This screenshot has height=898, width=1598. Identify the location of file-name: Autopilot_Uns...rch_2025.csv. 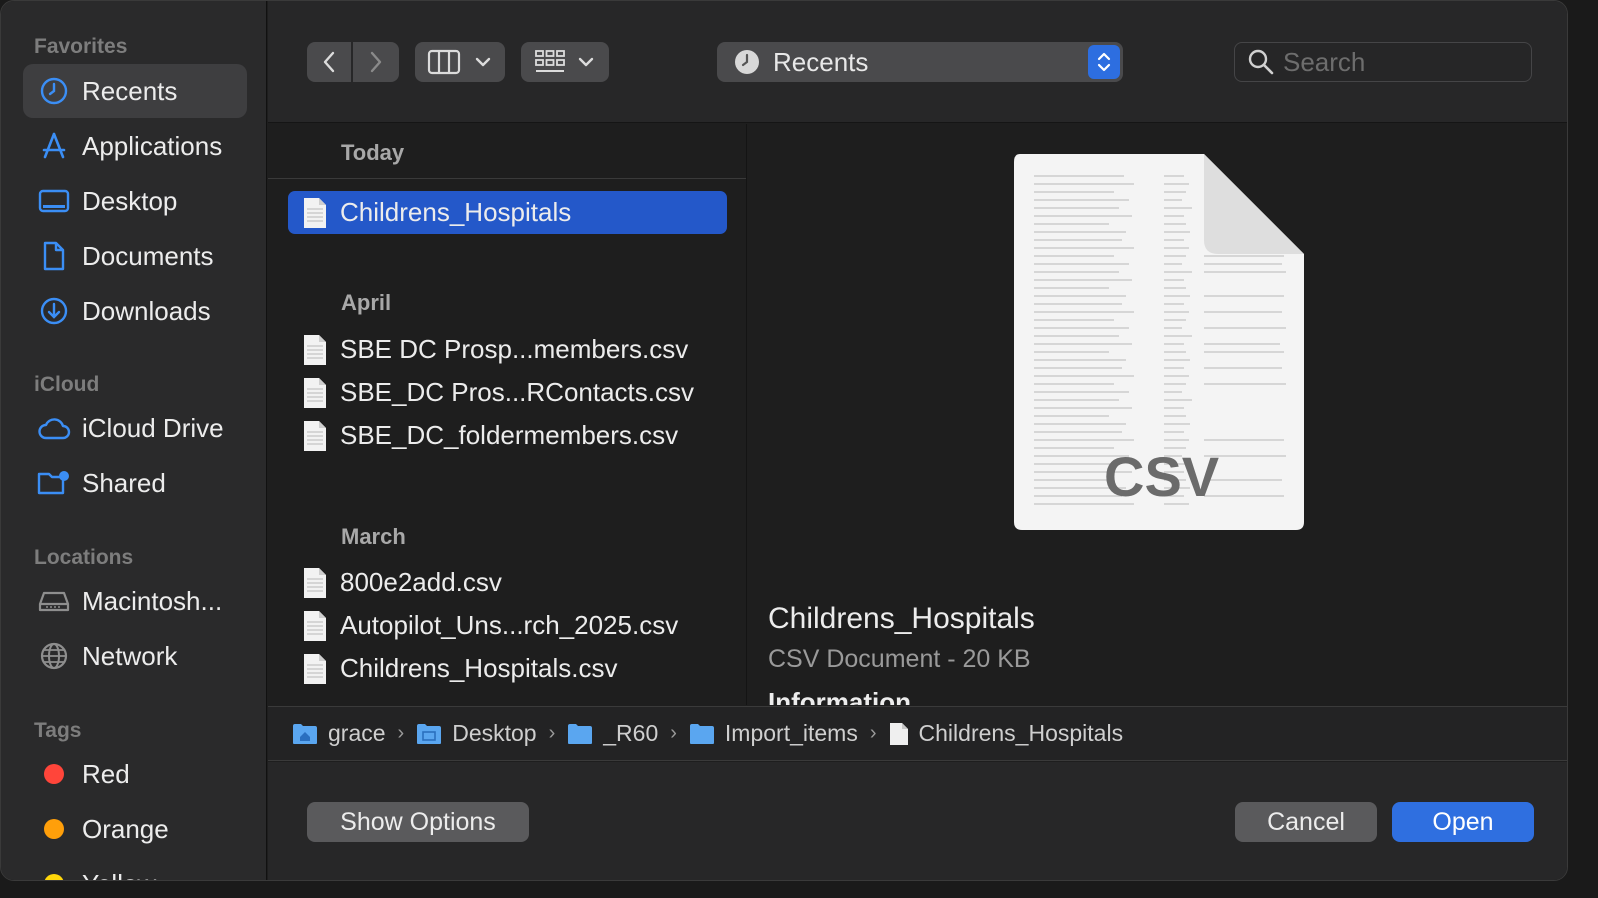
(509, 625).